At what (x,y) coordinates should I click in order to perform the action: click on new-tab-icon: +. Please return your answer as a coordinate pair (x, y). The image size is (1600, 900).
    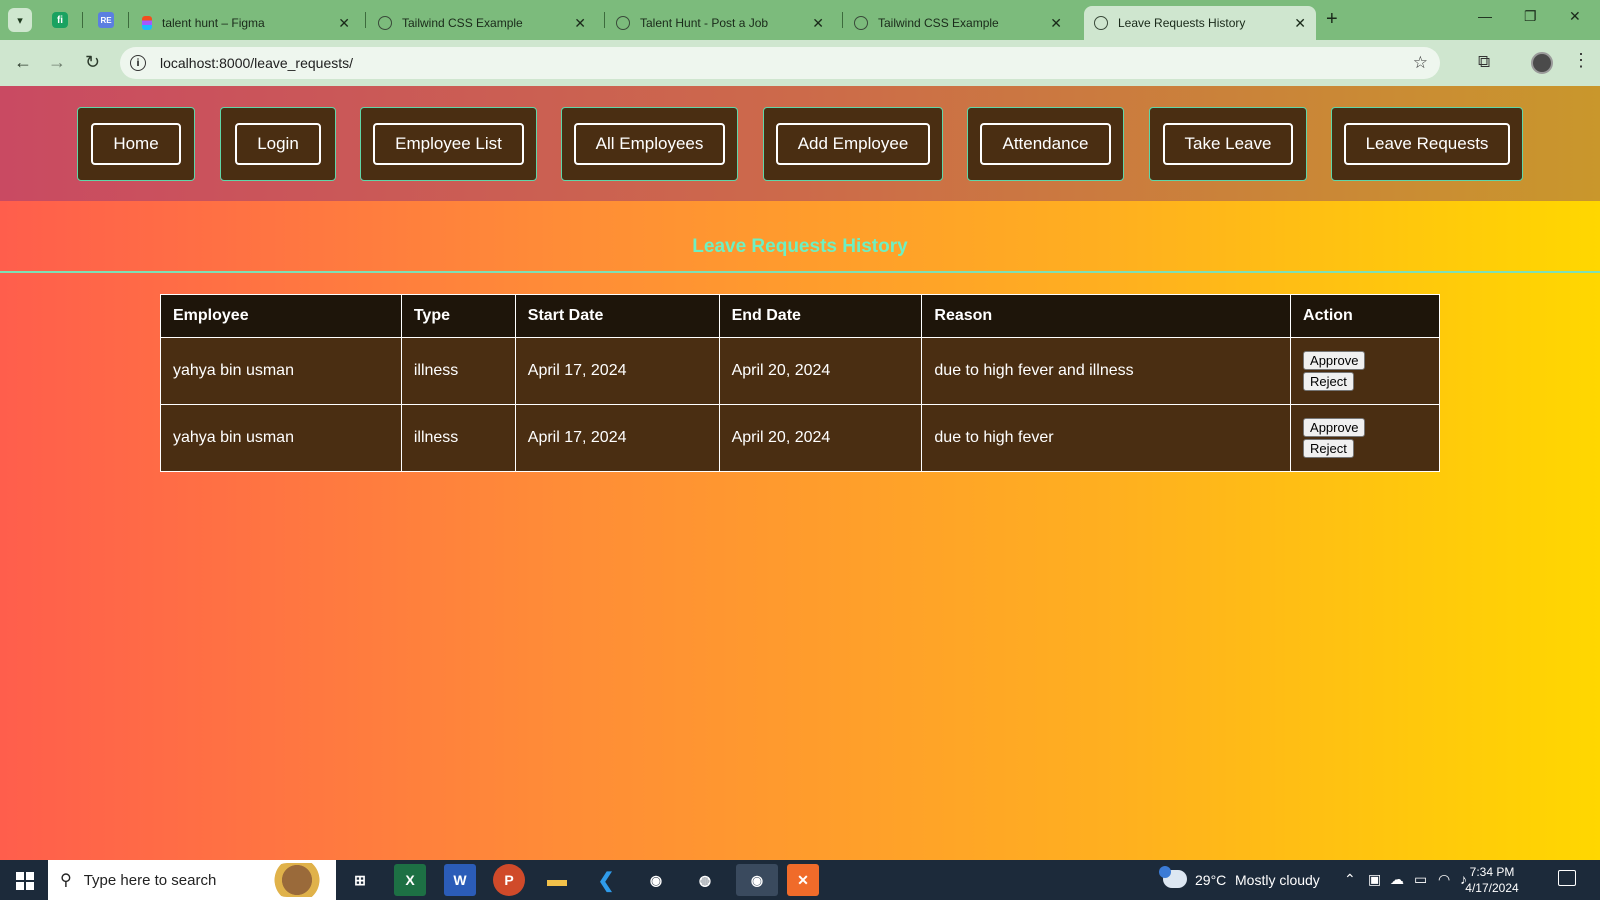
    Looking at the image, I should click on (1332, 19).